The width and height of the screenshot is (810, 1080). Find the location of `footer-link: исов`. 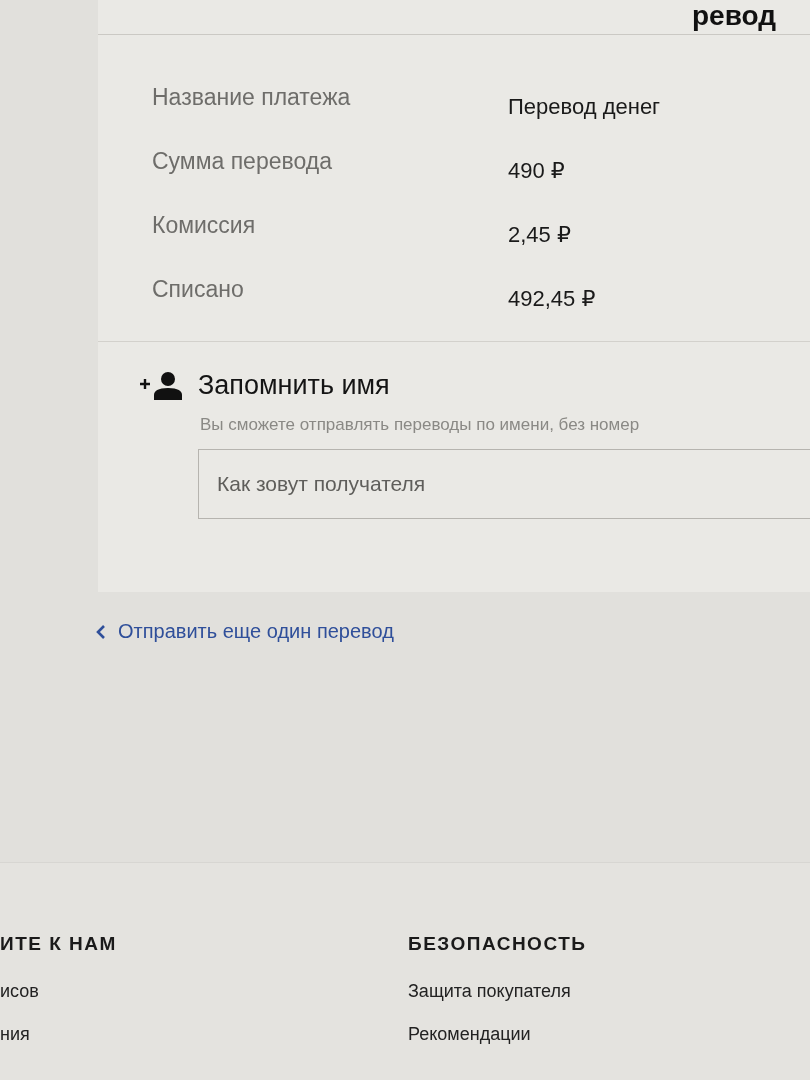

footer-link: исов is located at coordinates (150, 991).